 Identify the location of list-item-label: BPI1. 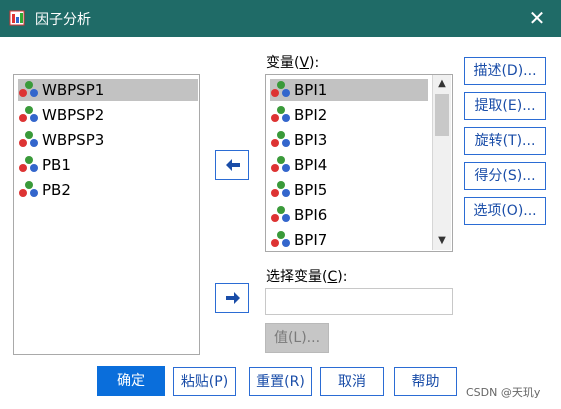
(311, 90).